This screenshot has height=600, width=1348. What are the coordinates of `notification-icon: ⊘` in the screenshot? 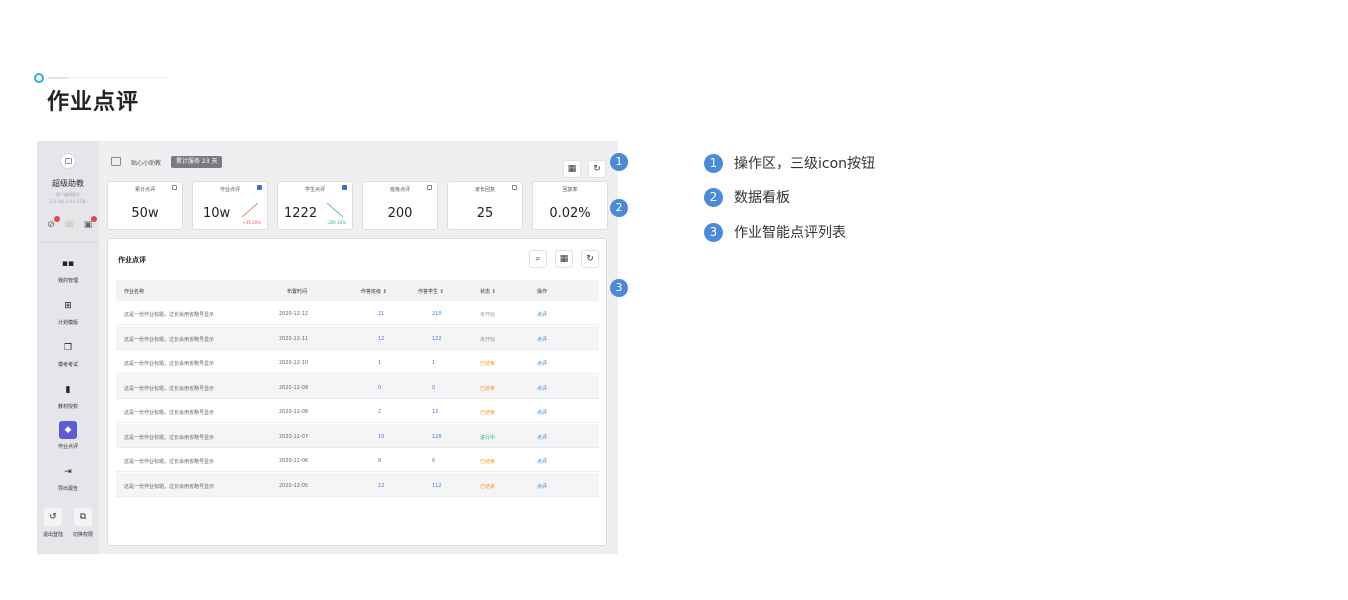 It's located at (52, 223).